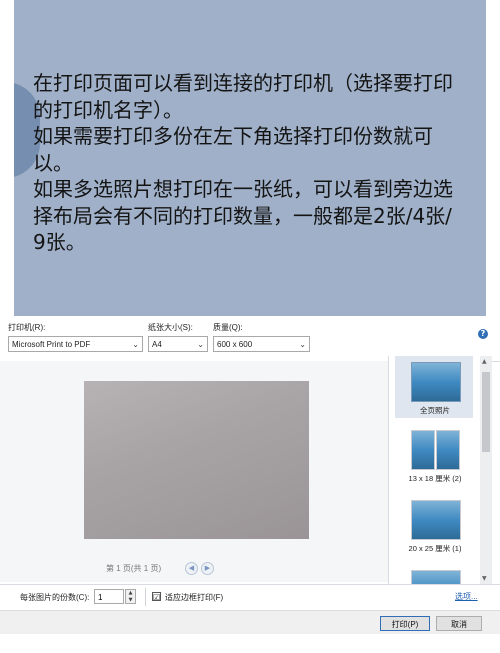 The height and width of the screenshot is (653, 500). I want to click on printer-select: Microsoft Print to PDF ⌄, so click(75, 344).